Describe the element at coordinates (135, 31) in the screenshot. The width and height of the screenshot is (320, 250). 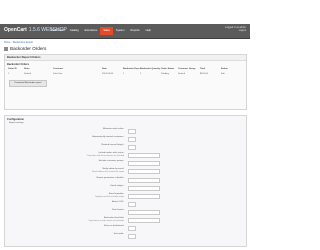
I see `nav-reports: Reports` at that location.